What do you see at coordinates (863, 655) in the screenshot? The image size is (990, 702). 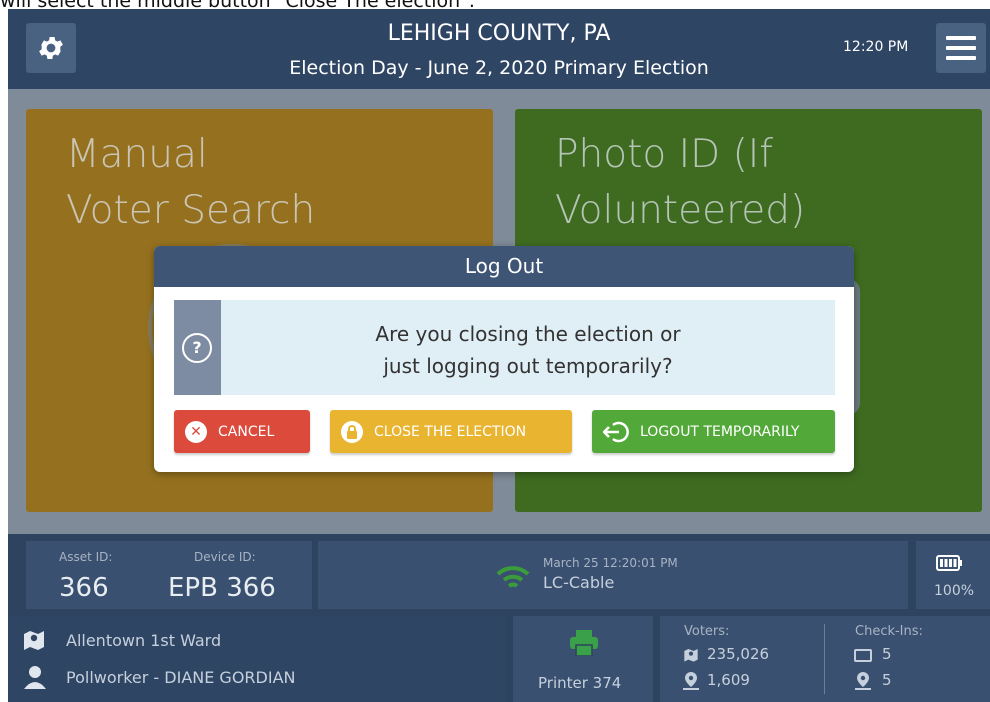 I see `tablet-icon` at bounding box center [863, 655].